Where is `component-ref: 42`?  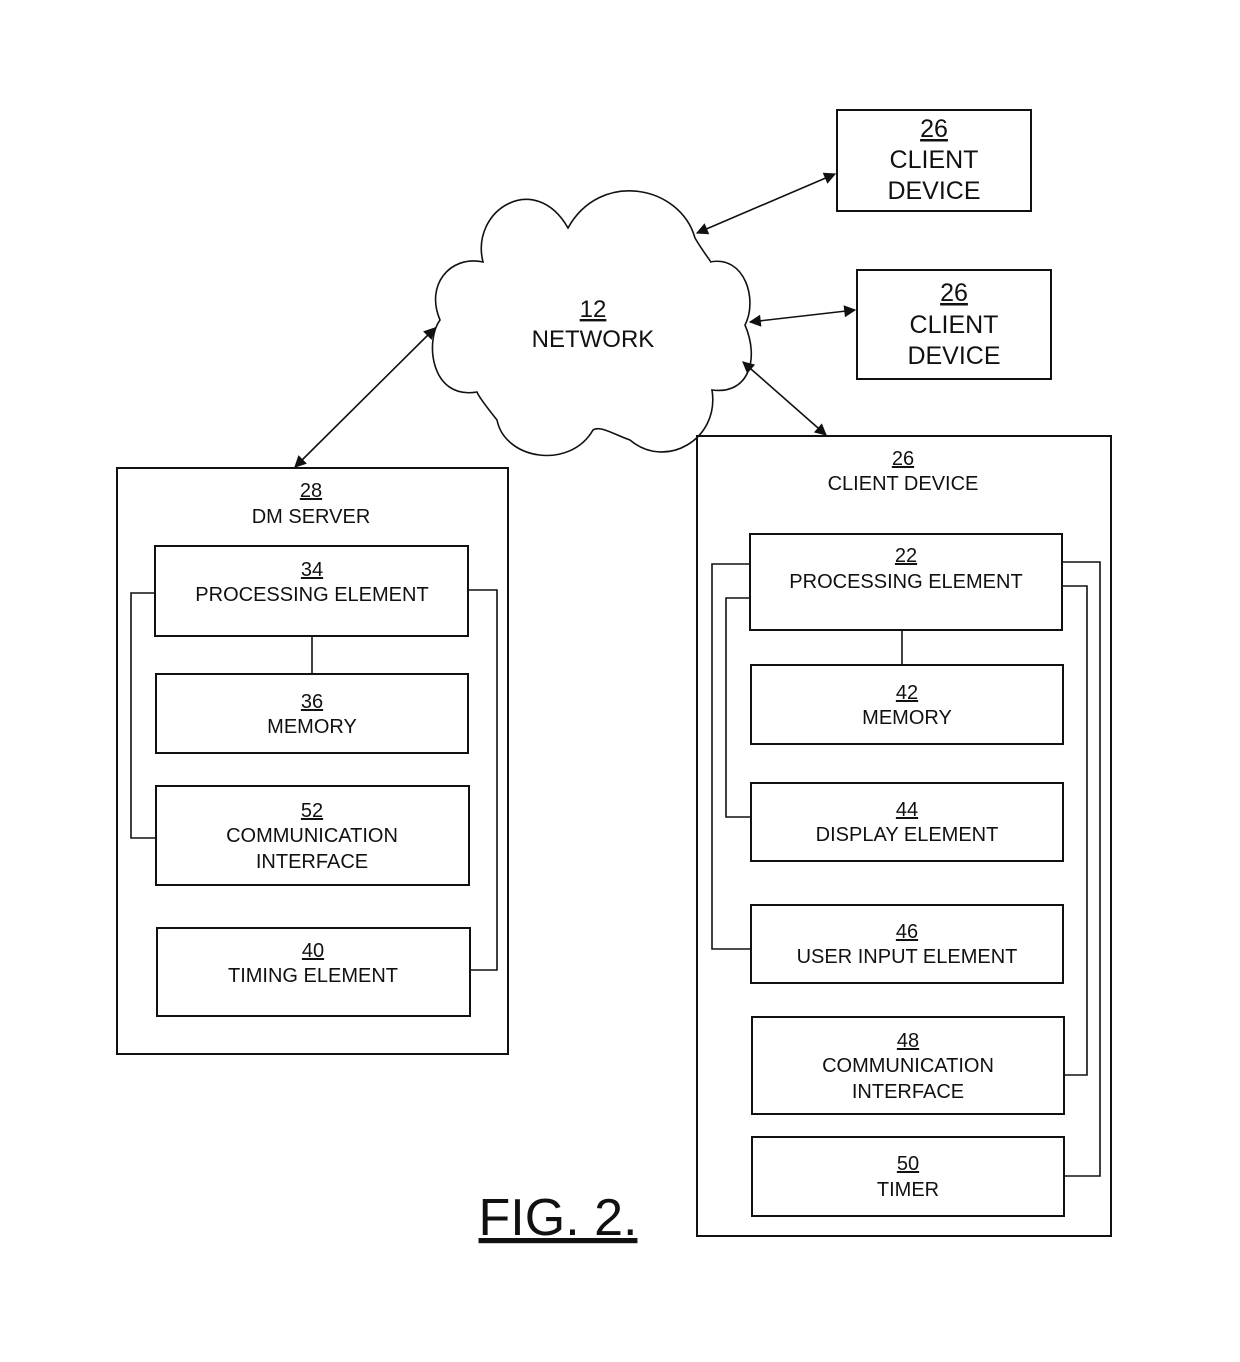
component-ref: 42 is located at coordinates (907, 693).